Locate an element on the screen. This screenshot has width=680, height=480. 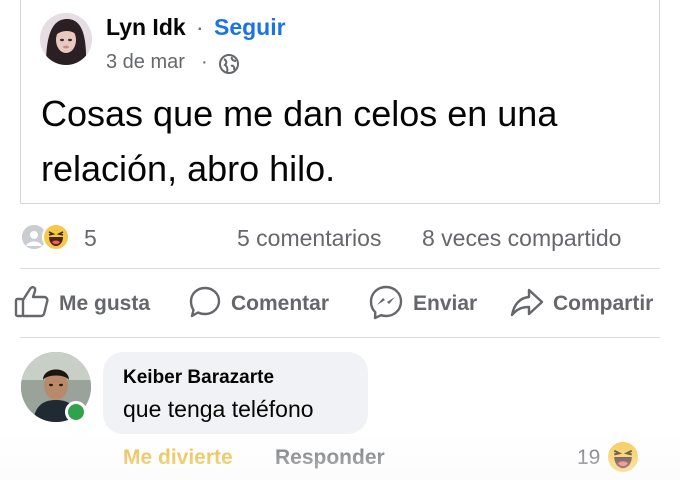
author-avatar is located at coordinates (66, 39).